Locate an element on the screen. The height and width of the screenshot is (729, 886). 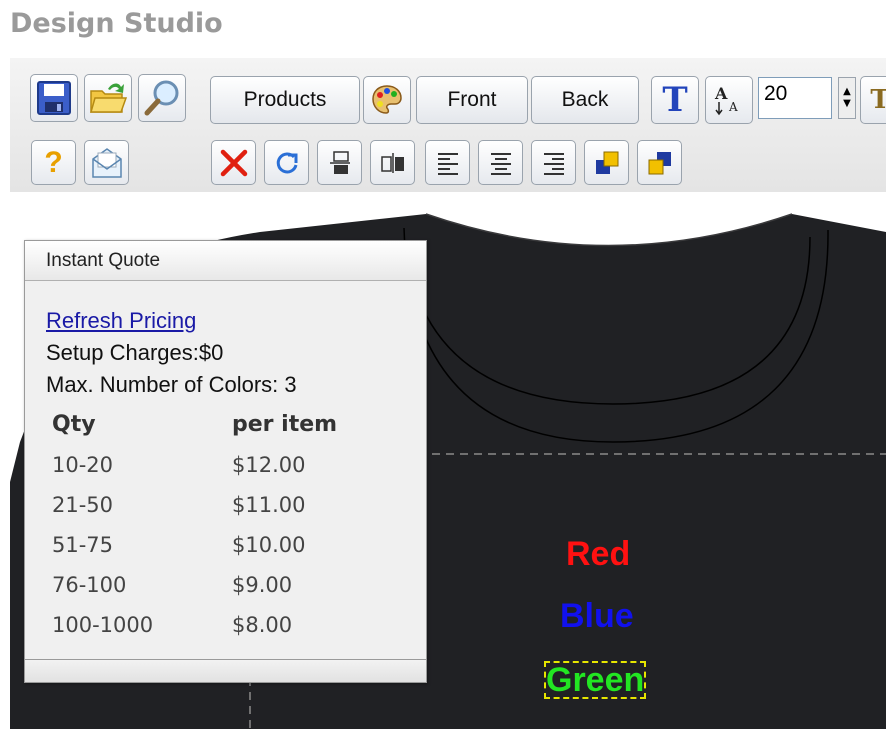
align-left-icon is located at coordinates (447, 163).